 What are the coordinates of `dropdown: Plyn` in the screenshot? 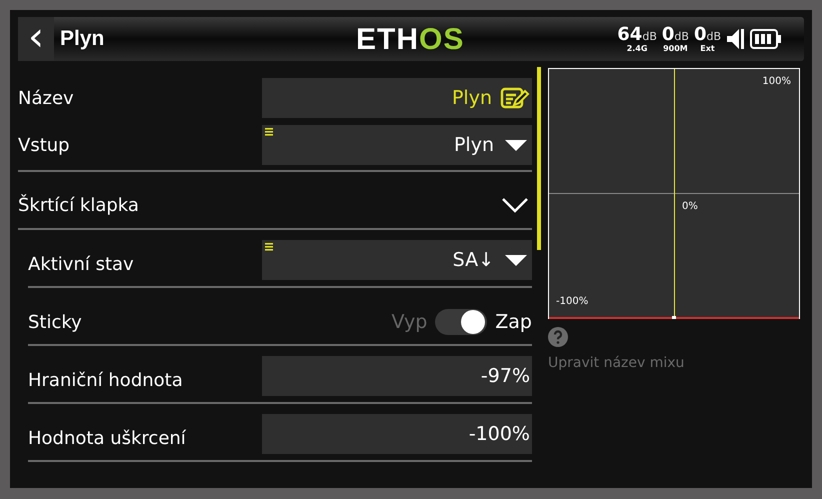 It's located at (397, 145).